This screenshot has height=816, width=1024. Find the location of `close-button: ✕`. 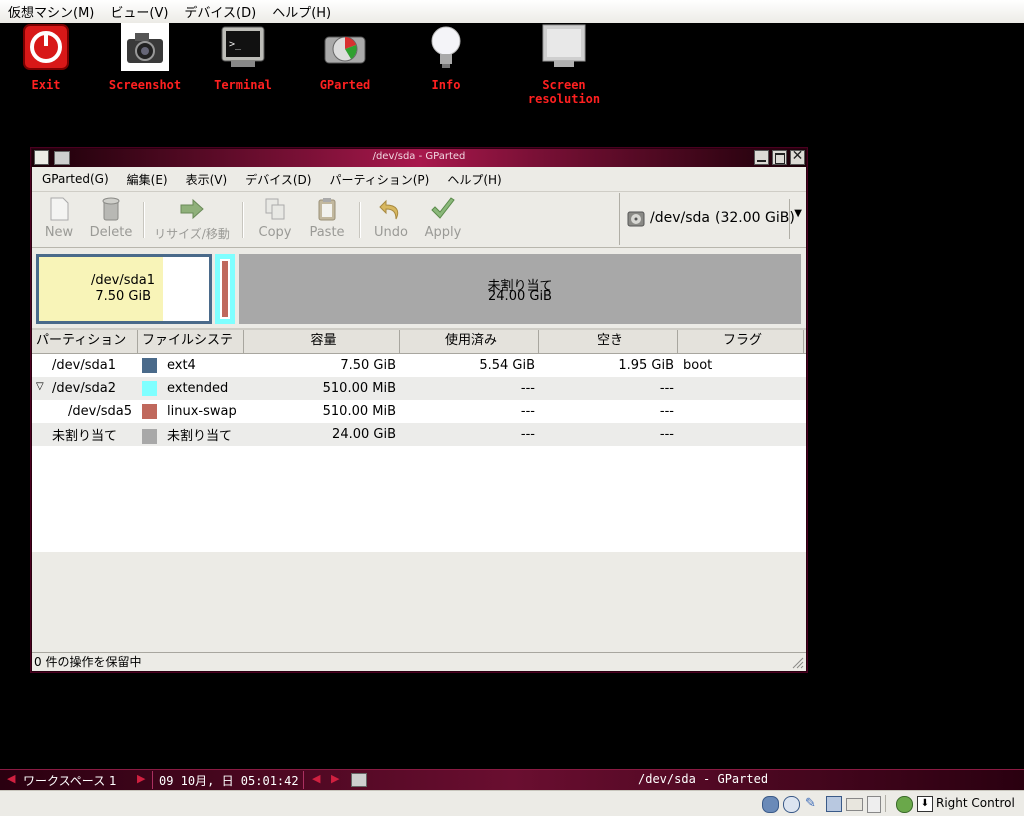

close-button: ✕ is located at coordinates (797, 156).